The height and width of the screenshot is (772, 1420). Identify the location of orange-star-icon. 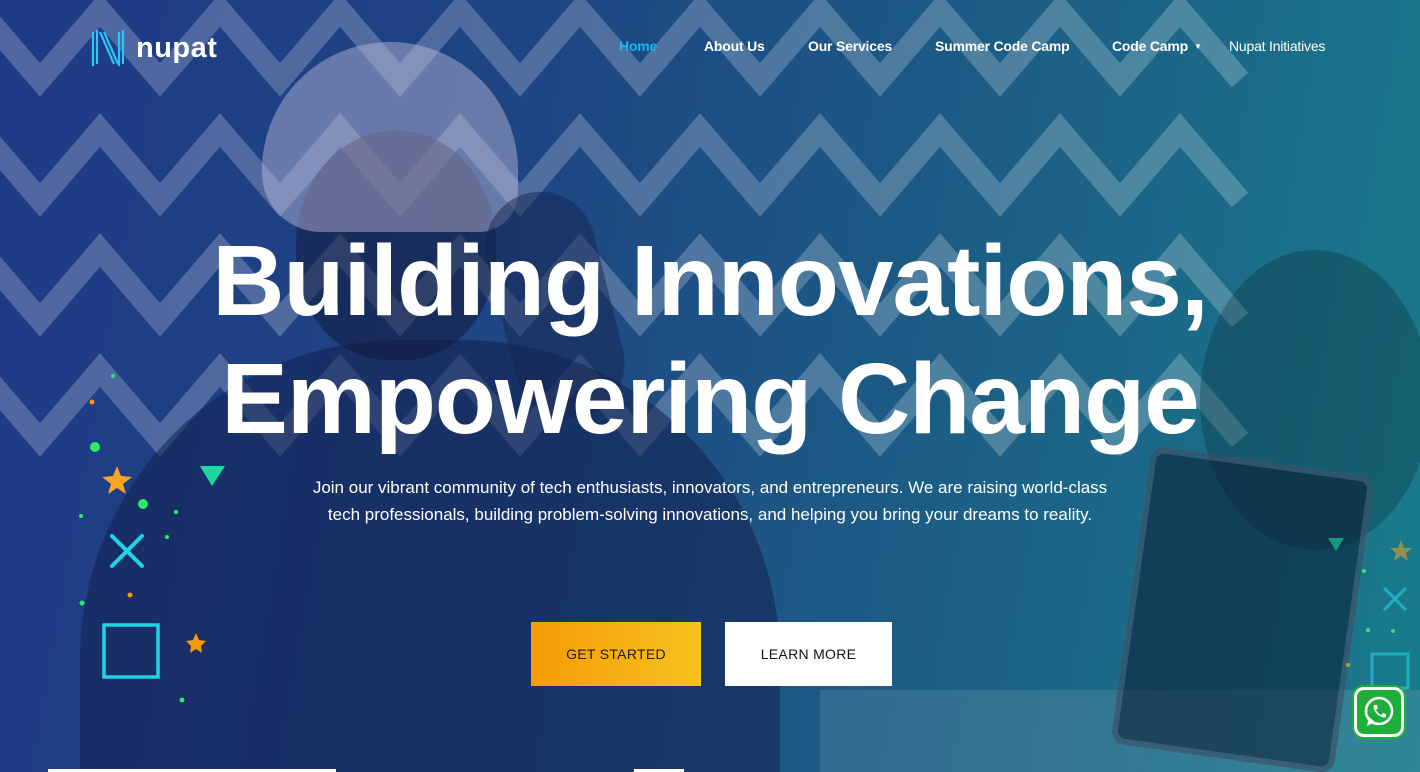
(196, 643).